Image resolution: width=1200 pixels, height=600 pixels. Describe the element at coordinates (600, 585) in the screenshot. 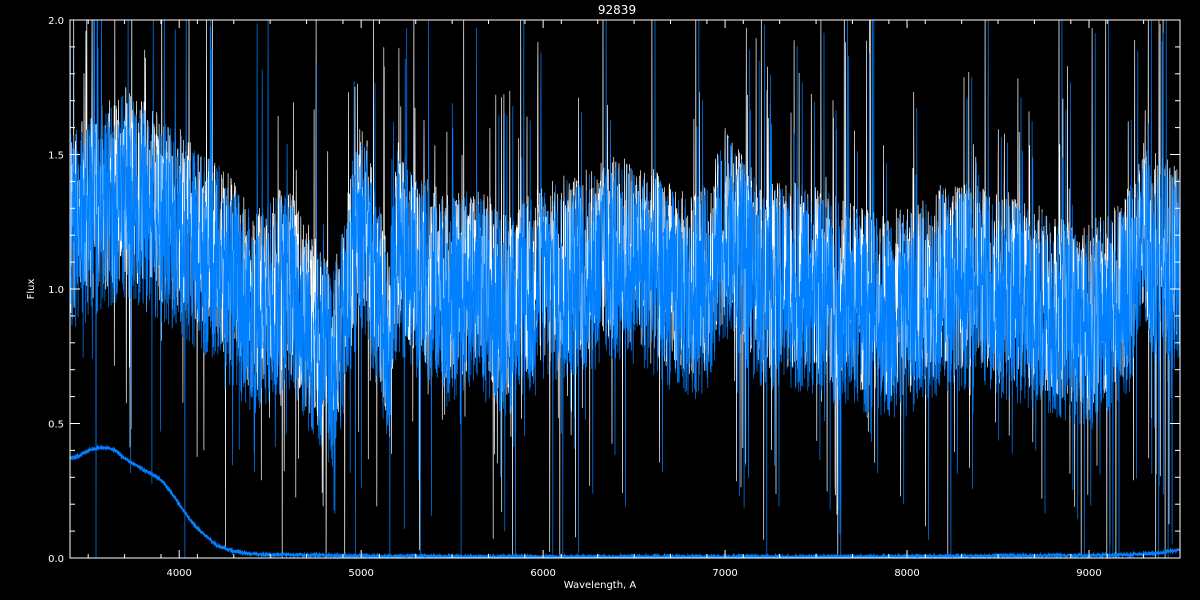

I see `x-axis-label: Wavelength, A` at that location.